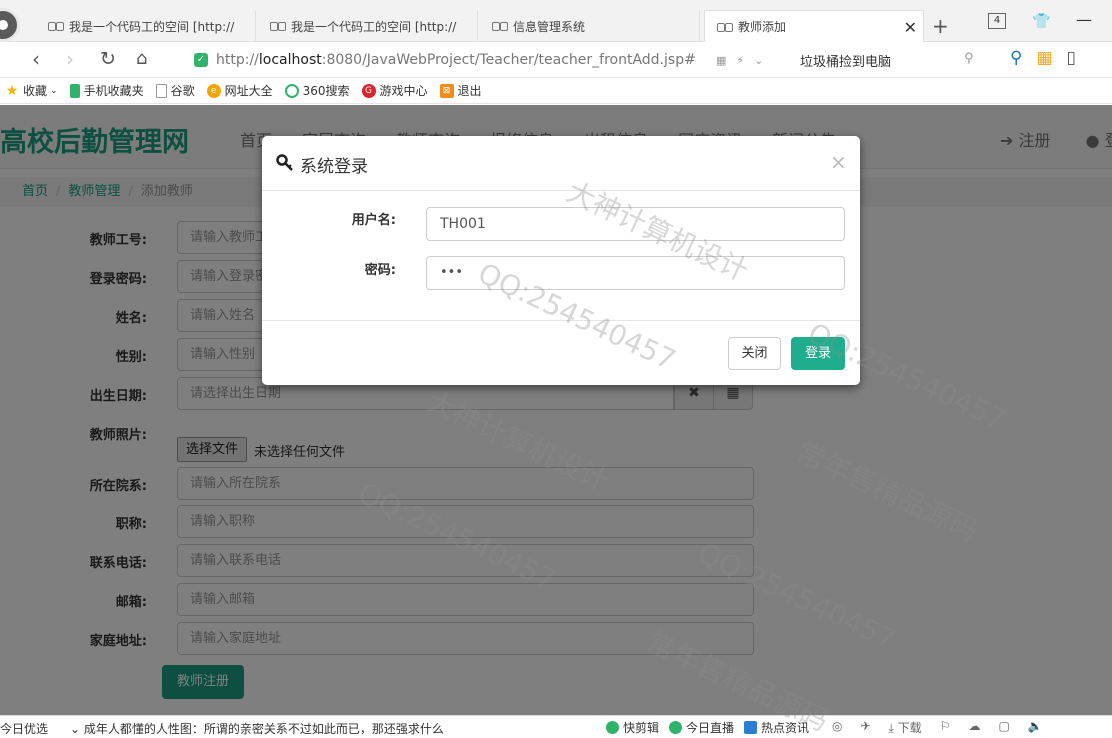  What do you see at coordinates (561, 163) in the screenshot?
I see `modal-header: 系统登录 ×` at bounding box center [561, 163].